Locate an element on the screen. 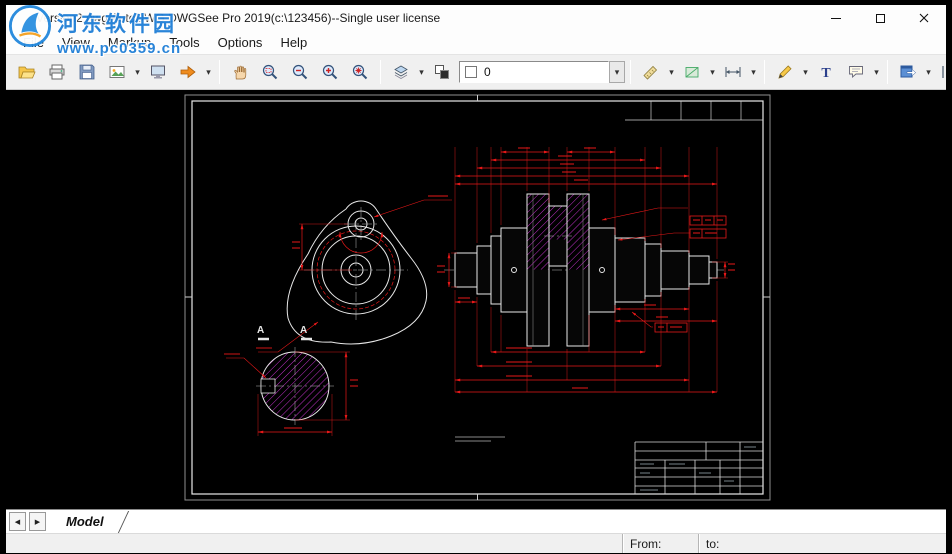 The image size is (952, 554). layer-combo-dropdown: ▾ is located at coordinates (617, 72).